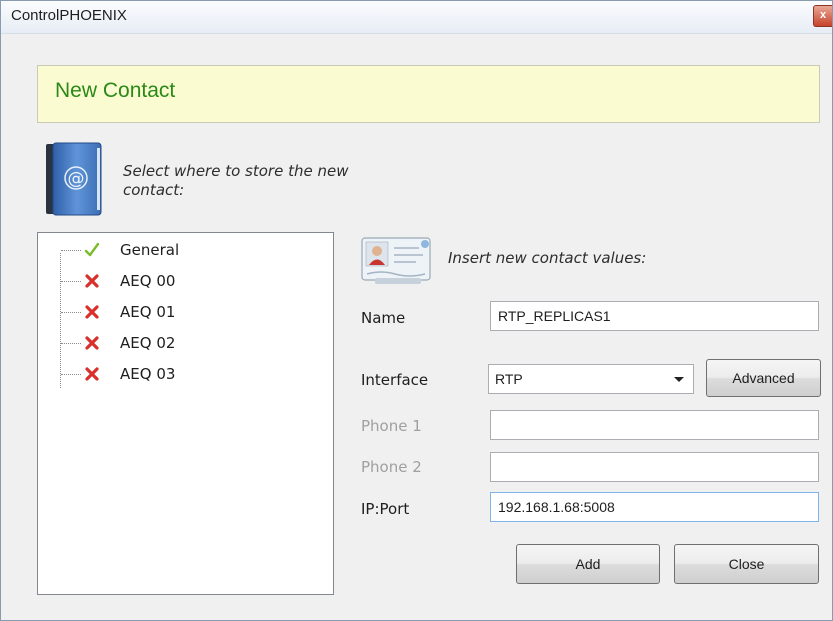 This screenshot has height=621, width=833. Describe the element at coordinates (148, 343) in the screenshot. I see `tree-item-label: AEQ 02` at that location.